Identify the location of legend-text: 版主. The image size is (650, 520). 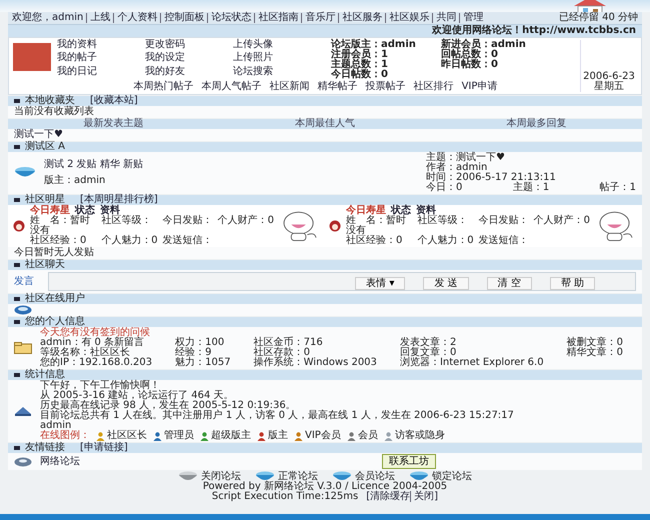
(278, 436).